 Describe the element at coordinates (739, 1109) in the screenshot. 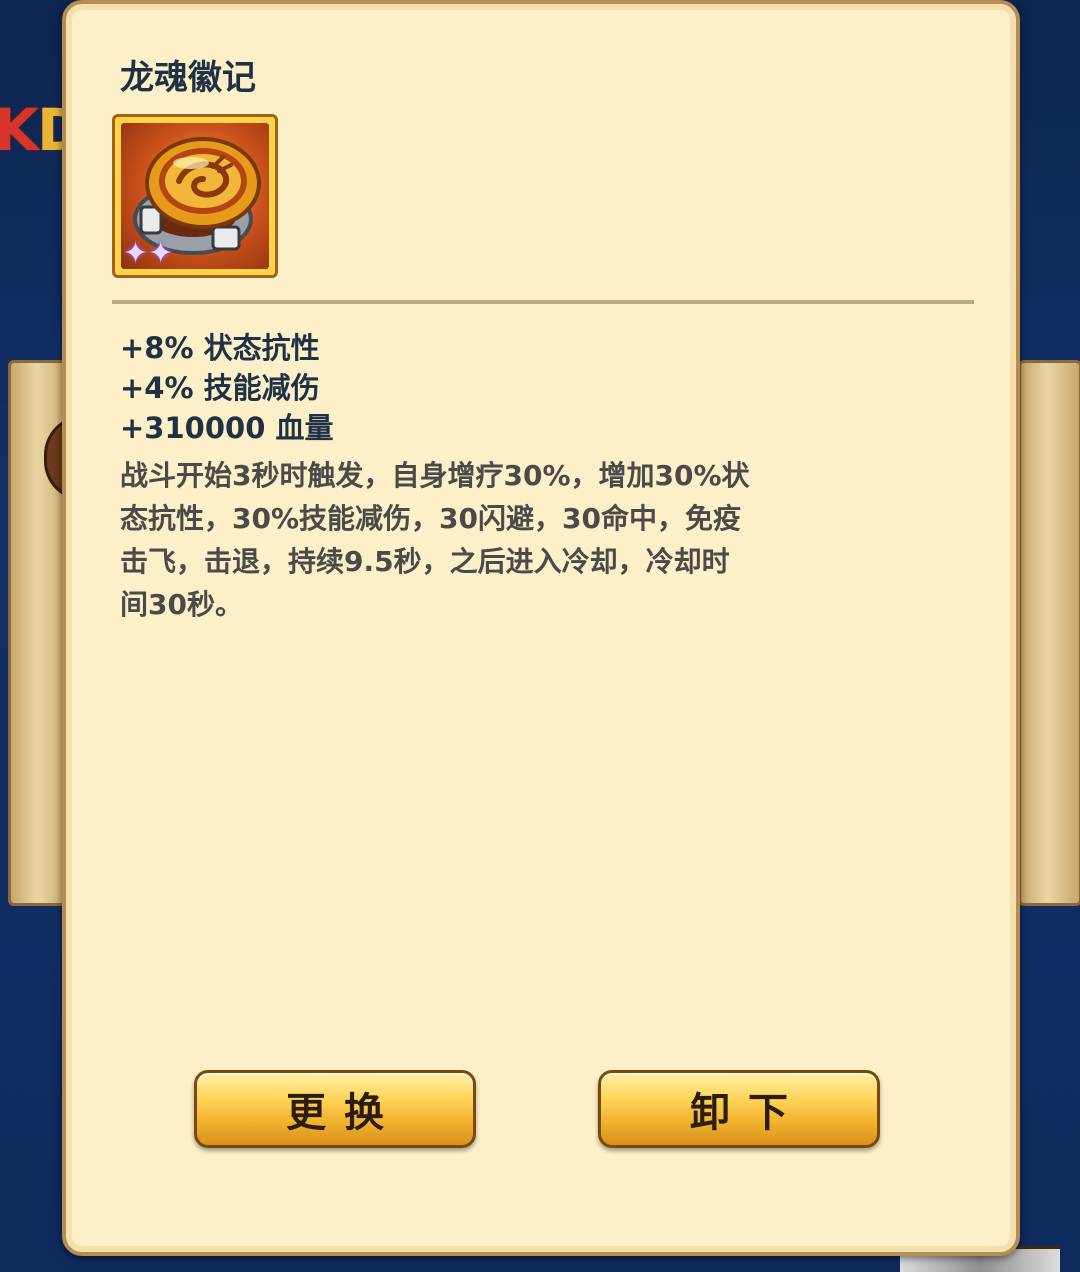

I see `unequip-button: 卸下` at that location.